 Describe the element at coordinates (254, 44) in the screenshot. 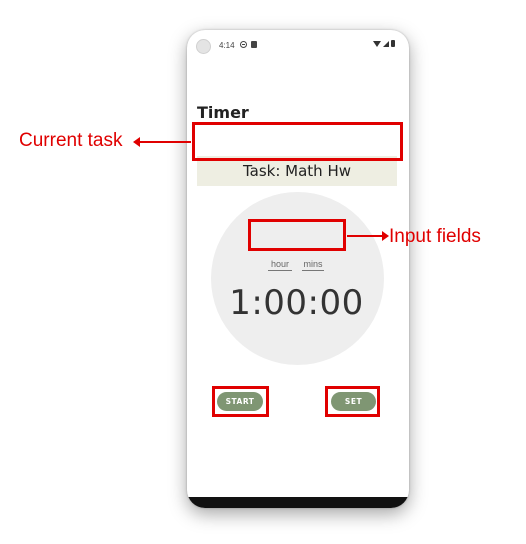

I see `sd-card-icon` at that location.